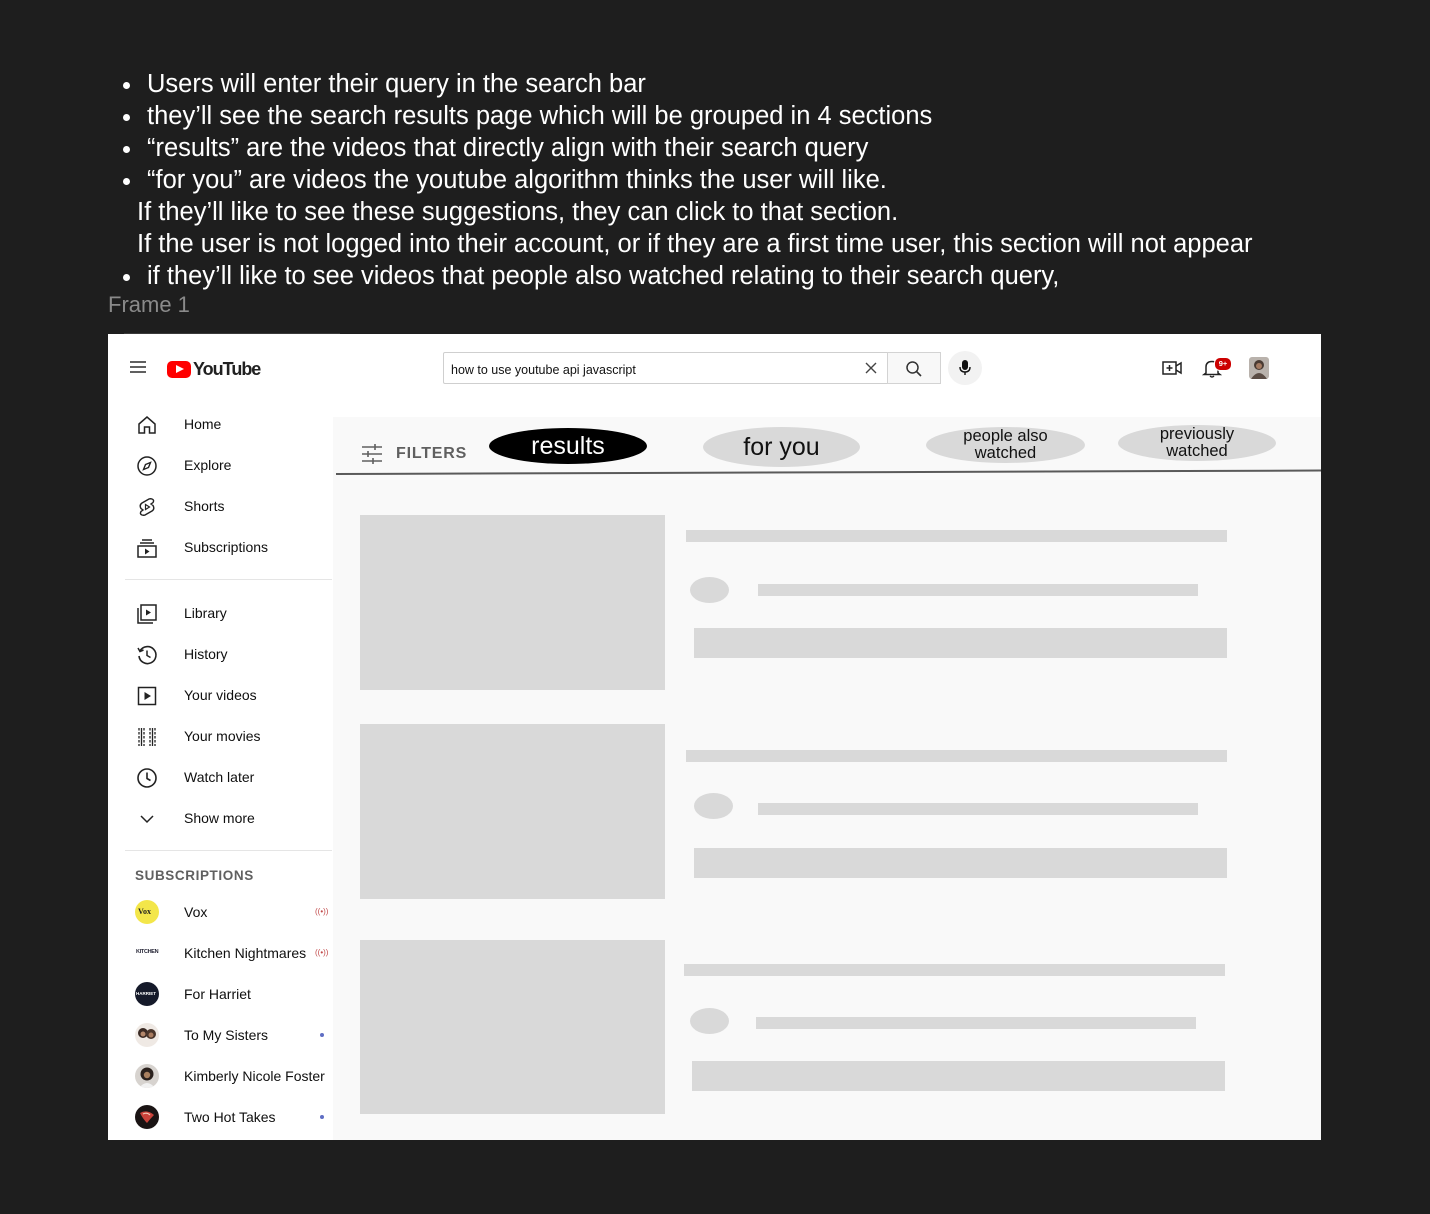  Describe the element at coordinates (196, 912) in the screenshot. I see `subscription-name: Vox` at that location.